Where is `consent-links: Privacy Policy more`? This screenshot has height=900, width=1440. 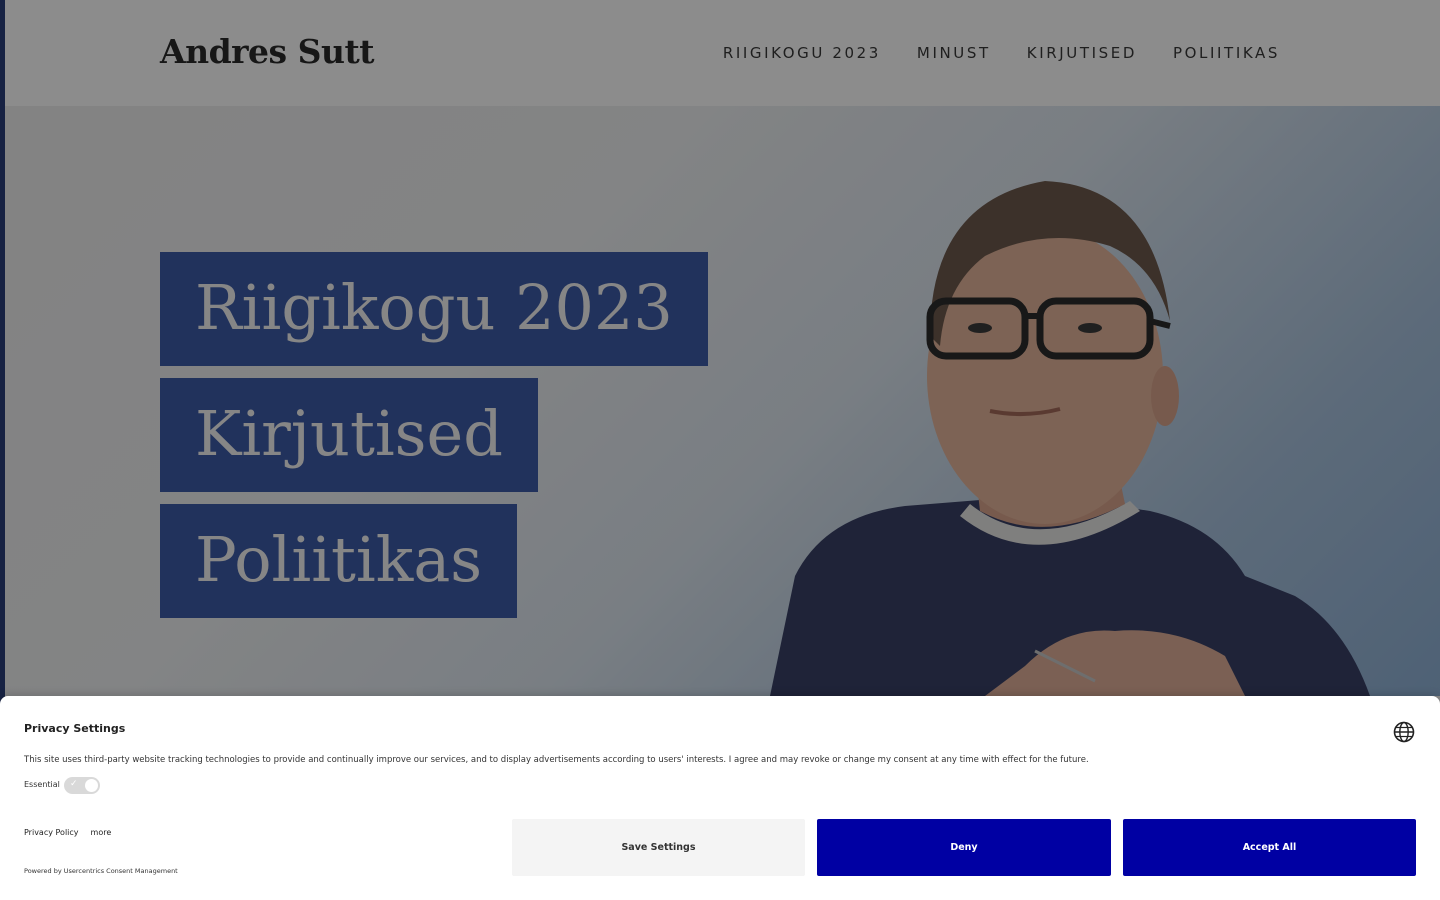 consent-links: Privacy Policy more is located at coordinates (67, 832).